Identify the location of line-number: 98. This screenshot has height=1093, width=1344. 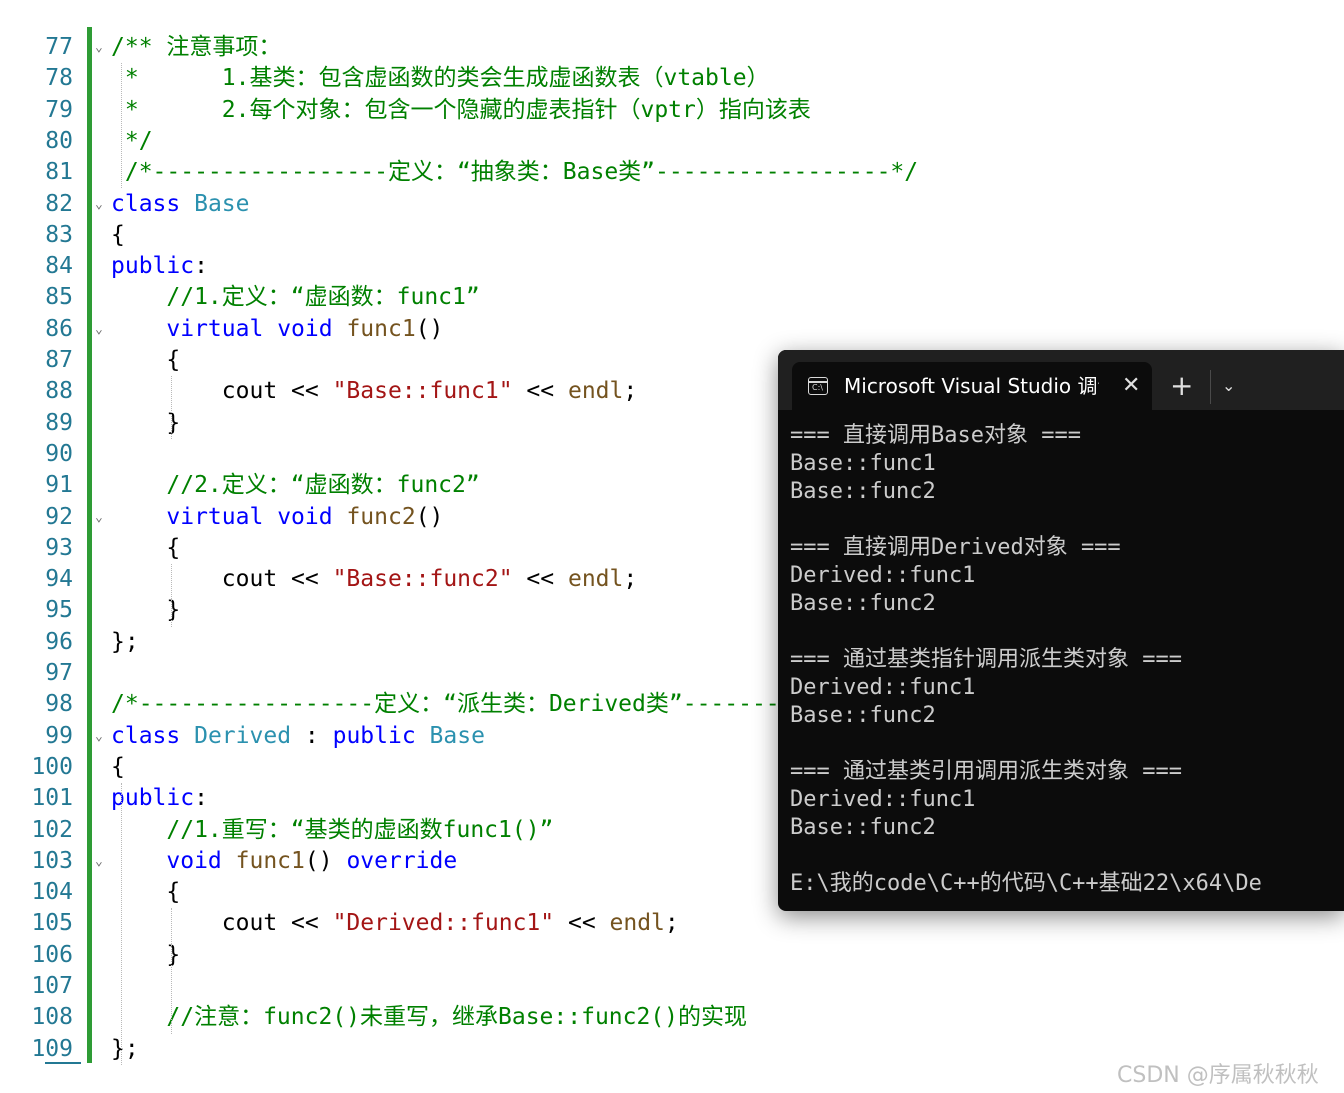
(59, 704).